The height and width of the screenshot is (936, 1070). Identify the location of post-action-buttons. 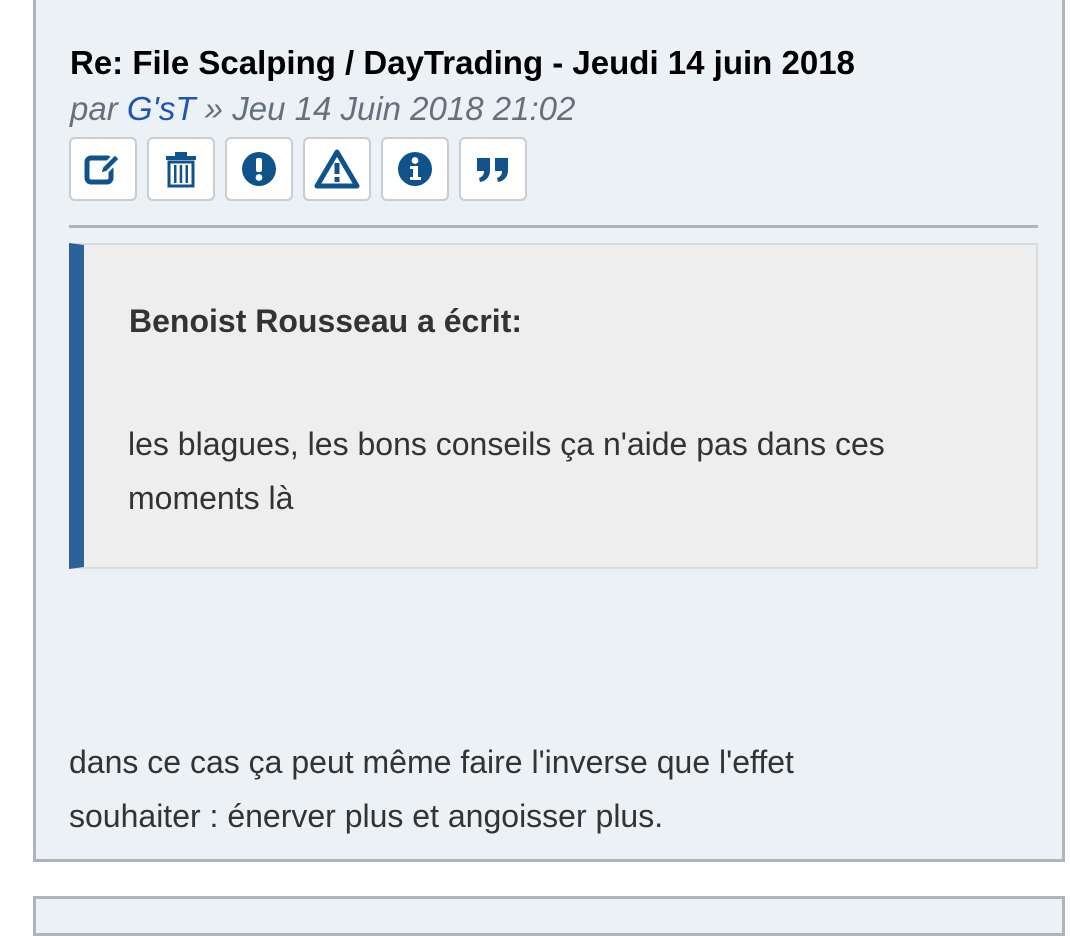
(298, 169).